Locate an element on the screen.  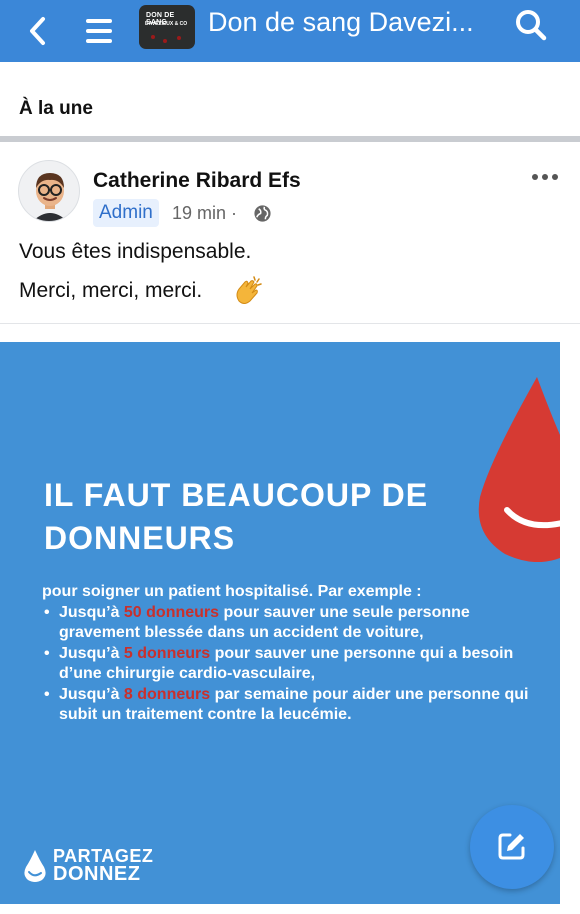
chevron-left-icon is located at coordinates (37, 31).